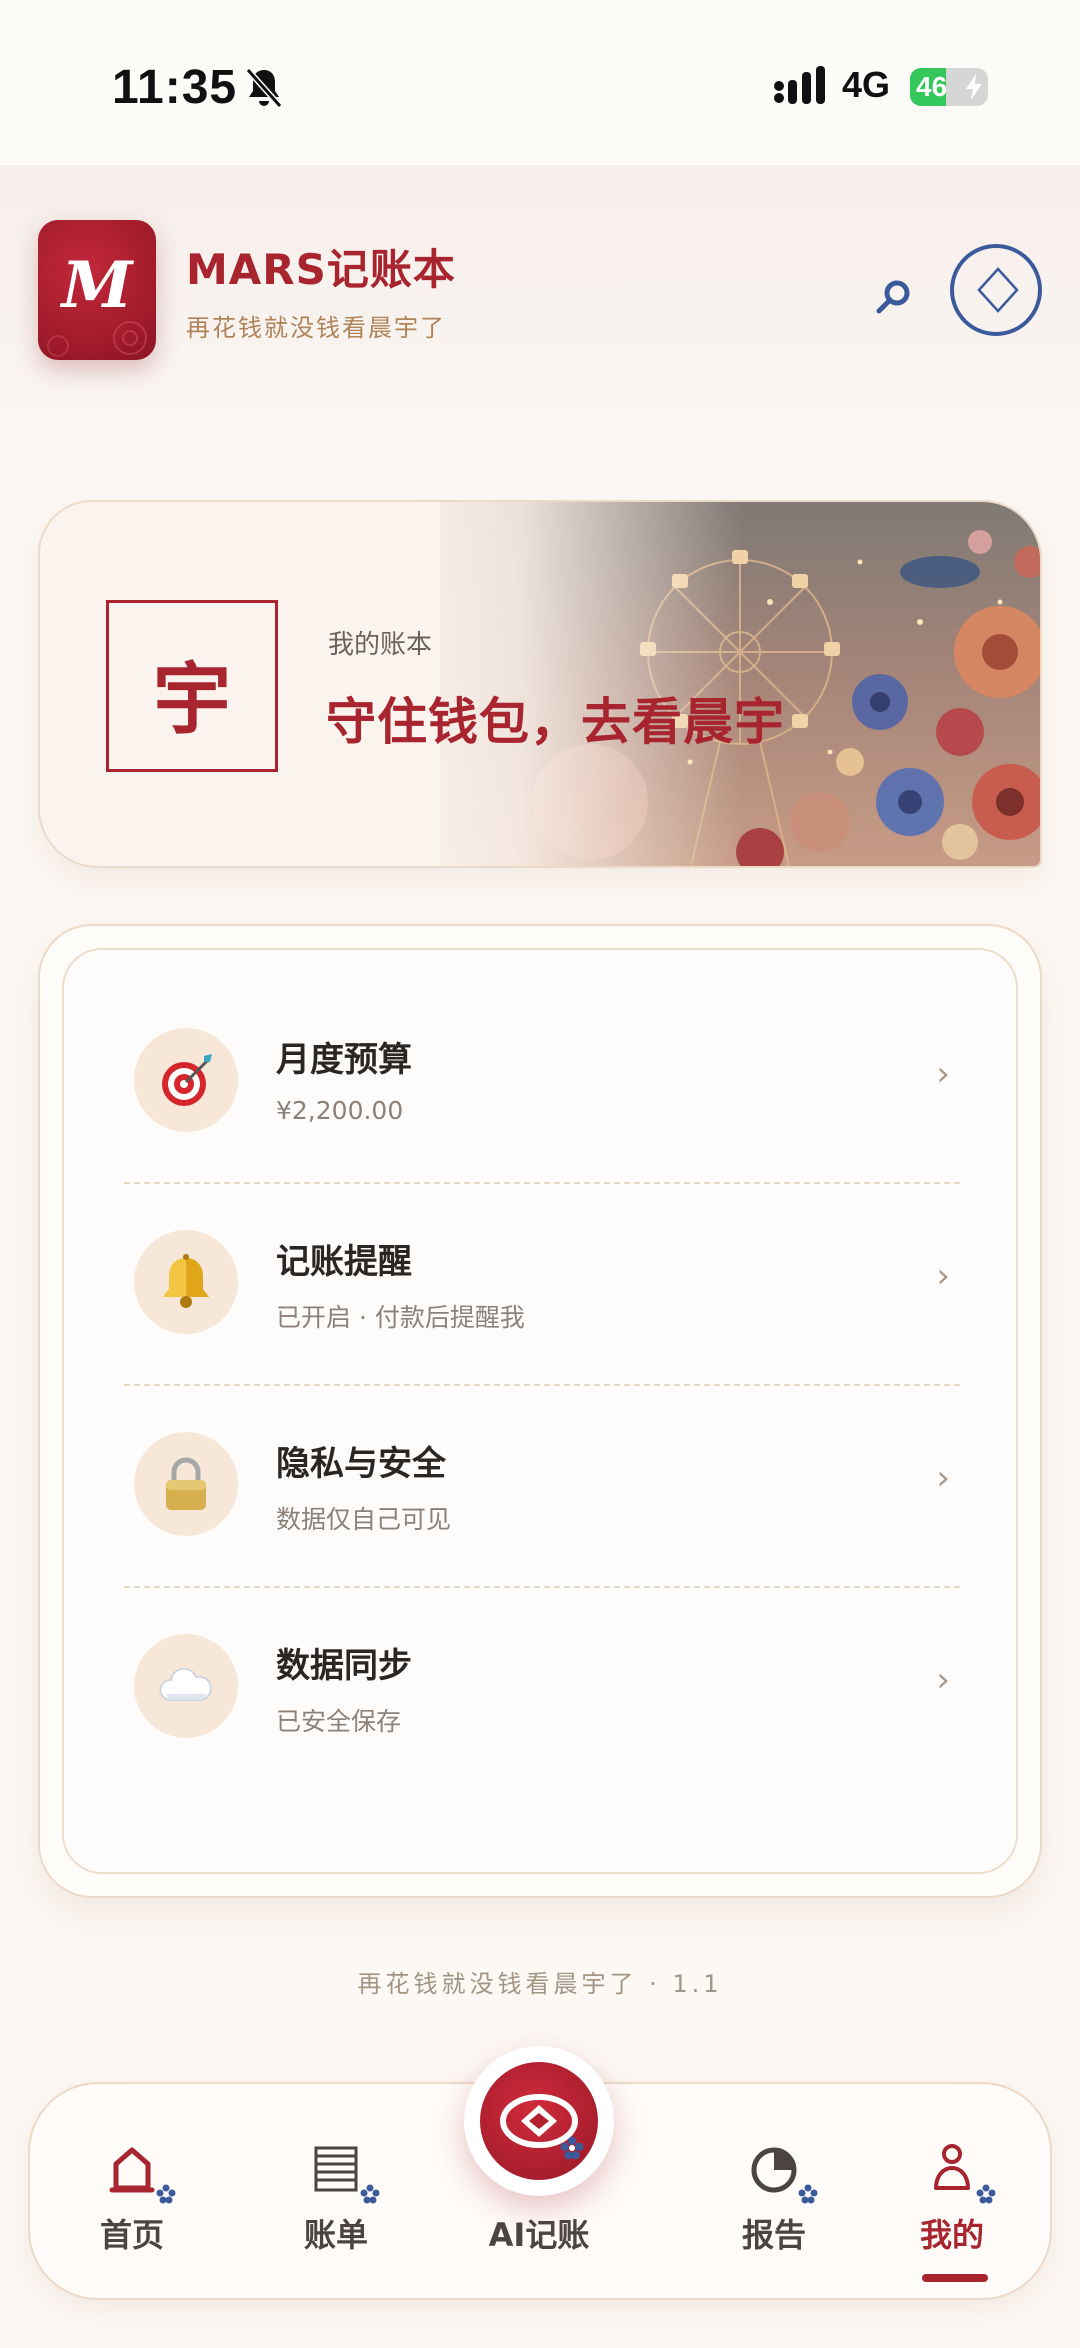 The width and height of the screenshot is (1080, 2348). Describe the element at coordinates (773, 2235) in the screenshot. I see `nav-label: 报告` at that location.